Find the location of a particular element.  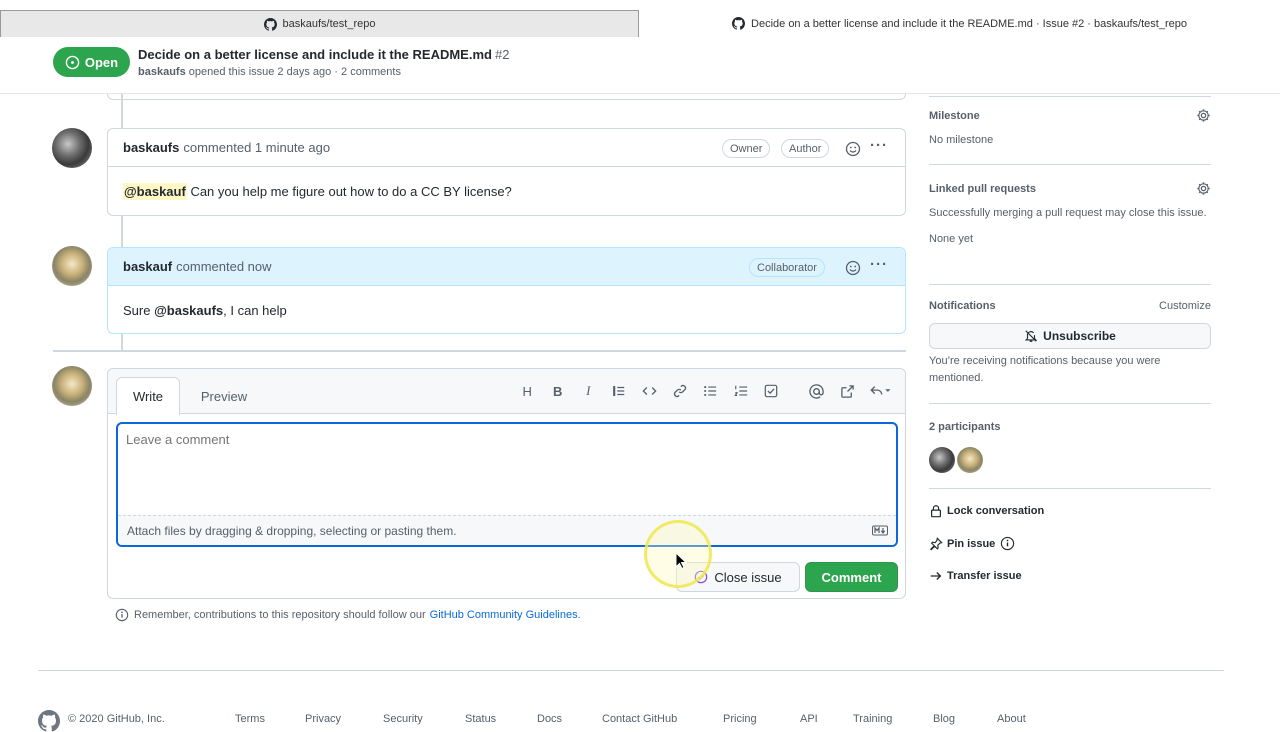

timeline-line is located at coordinates (122, 231).